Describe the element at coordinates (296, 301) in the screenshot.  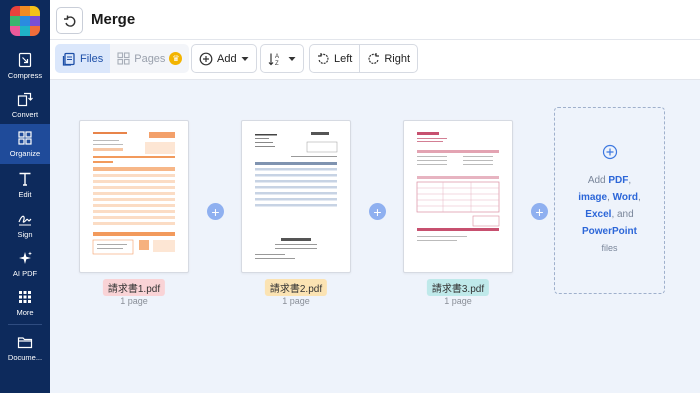
I see `file-page-count-2: 1 page` at that location.